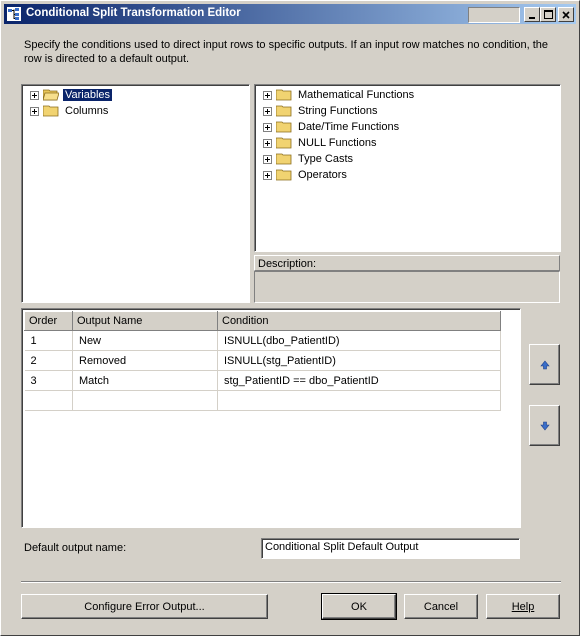  I want to click on maximize-icon, so click(548, 14).